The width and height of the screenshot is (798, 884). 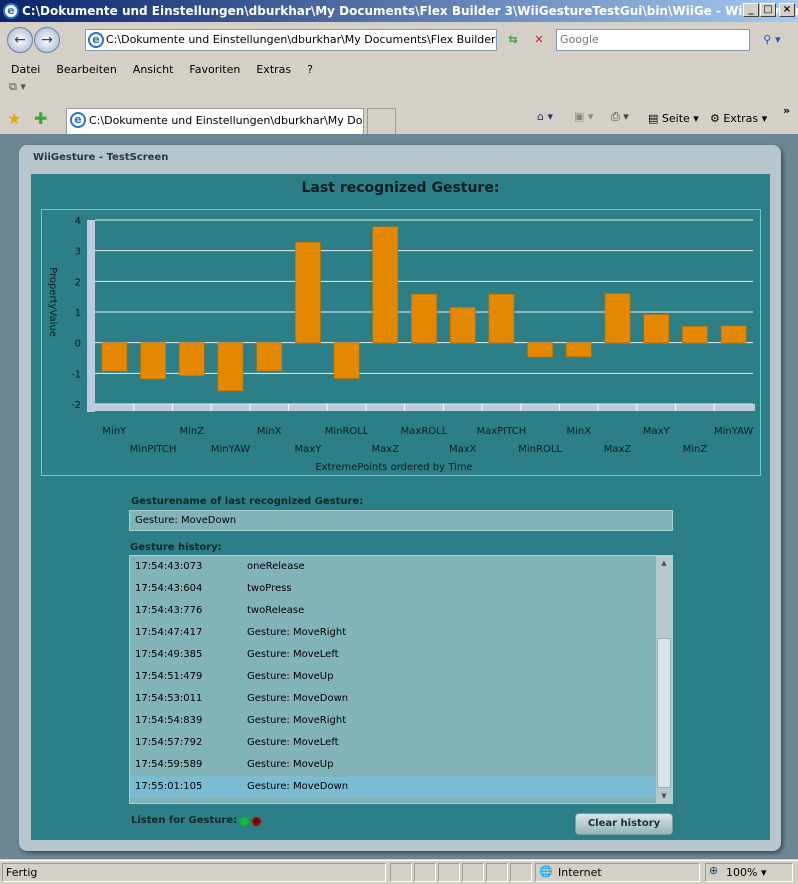 What do you see at coordinates (546, 871) in the screenshot?
I see `globe-icon: 🌐` at bounding box center [546, 871].